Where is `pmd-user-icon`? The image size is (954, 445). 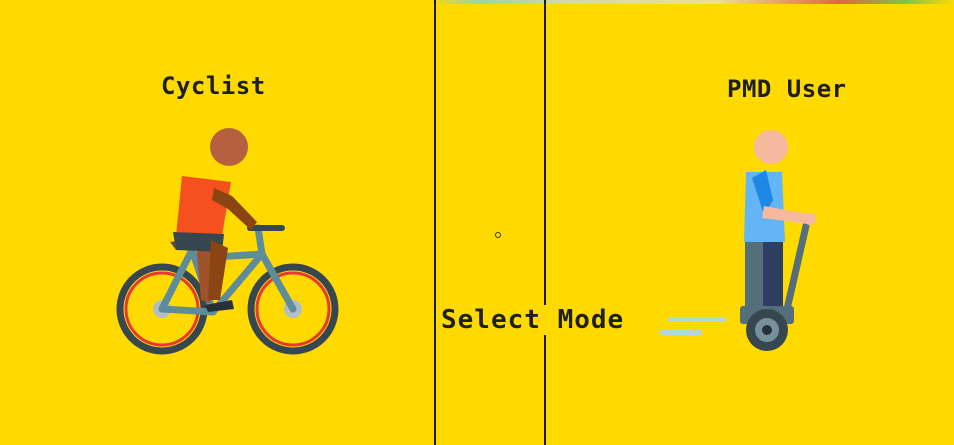 pmd-user-icon is located at coordinates (738, 240).